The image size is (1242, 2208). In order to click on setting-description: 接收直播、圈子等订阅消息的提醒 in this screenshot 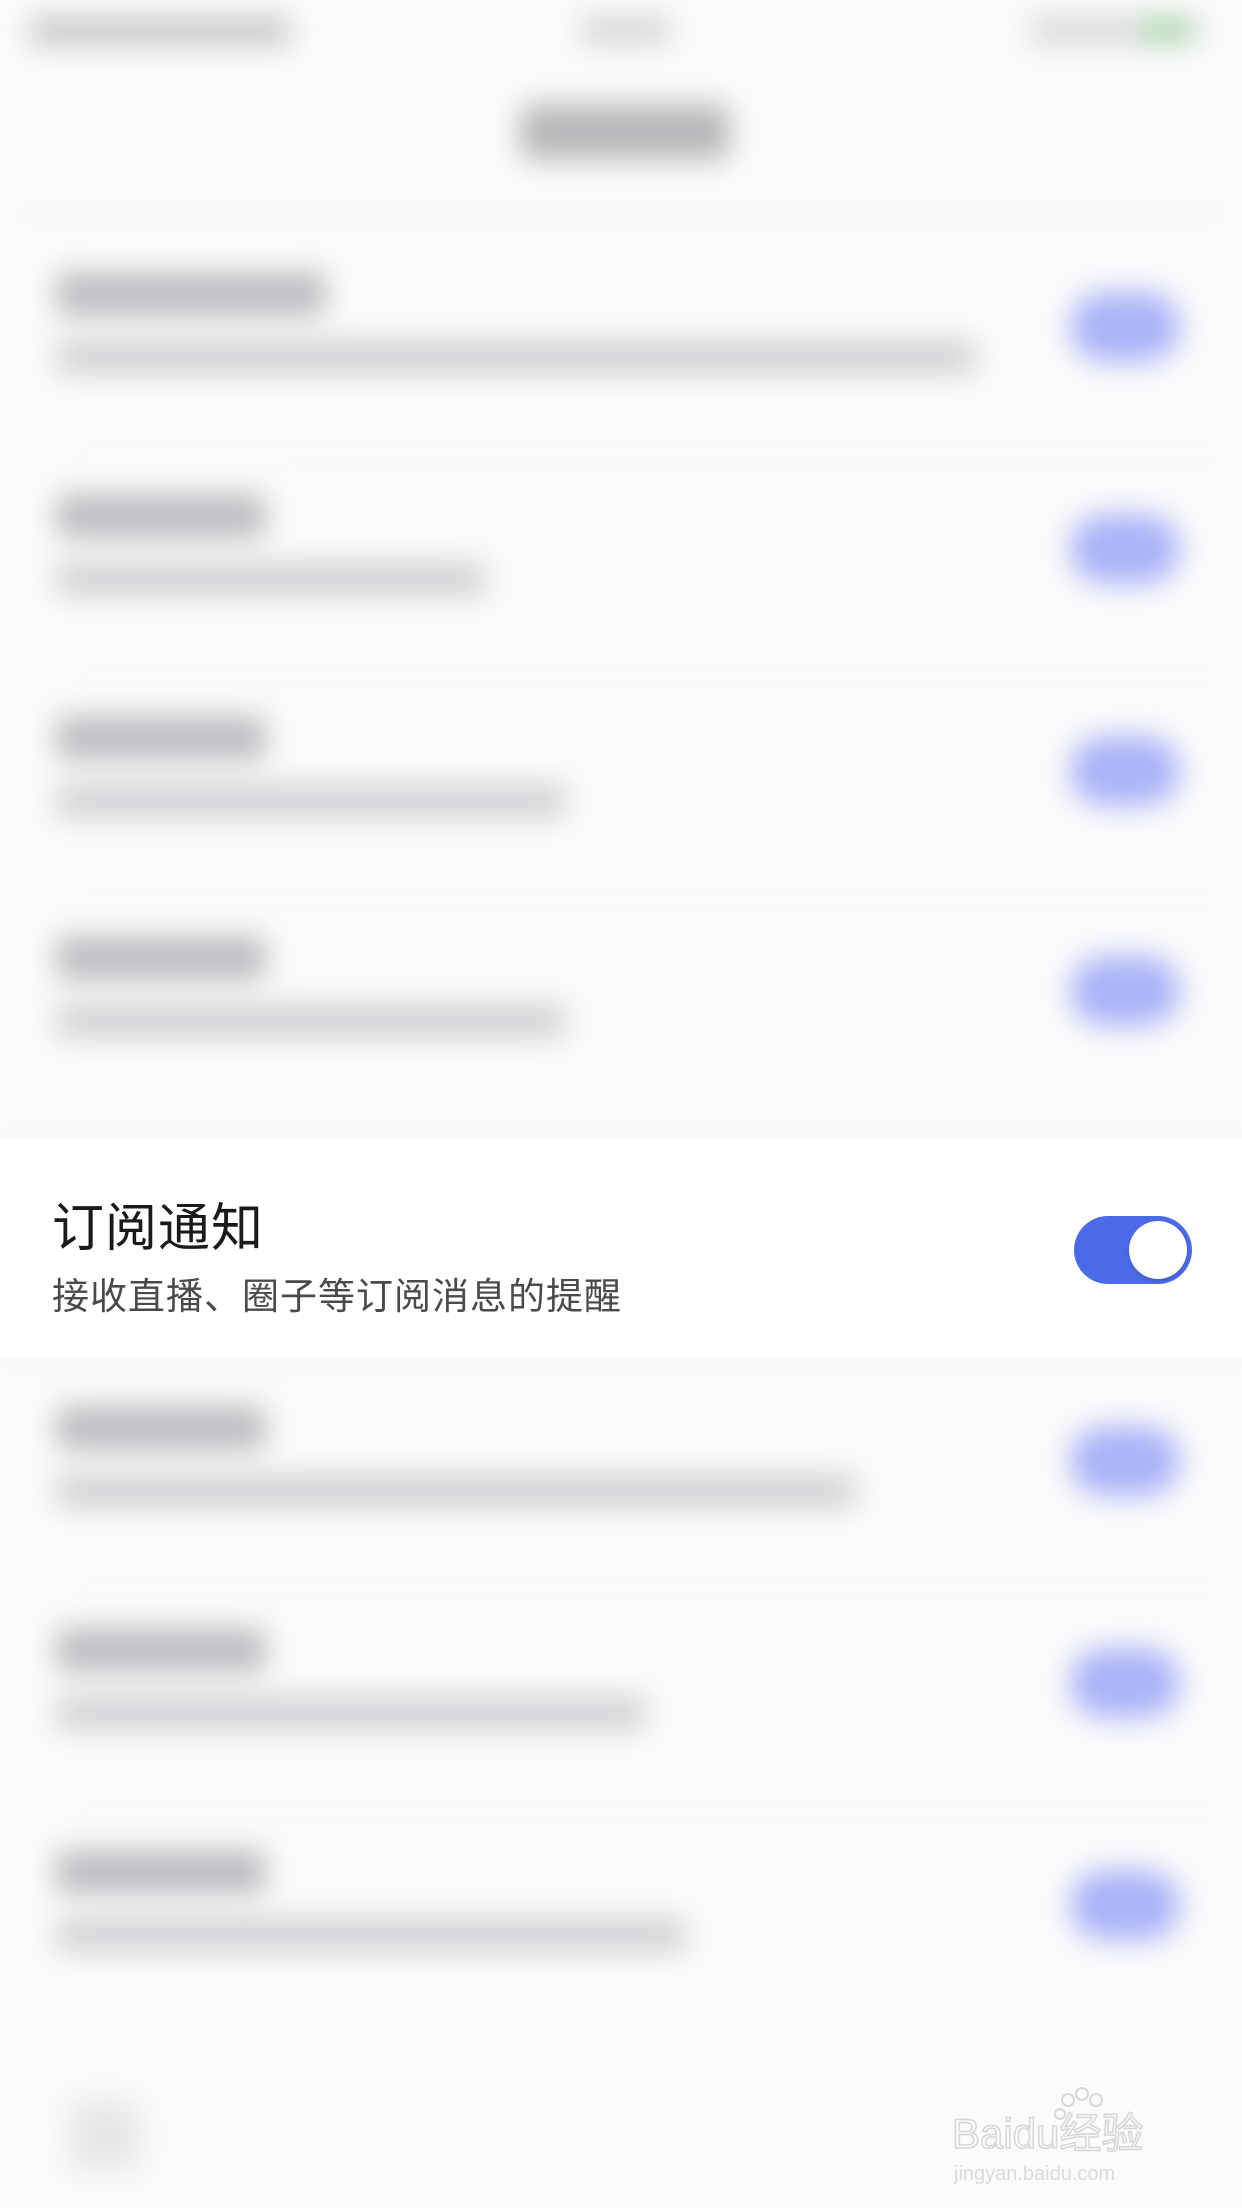, I will do `click(337, 1296)`.